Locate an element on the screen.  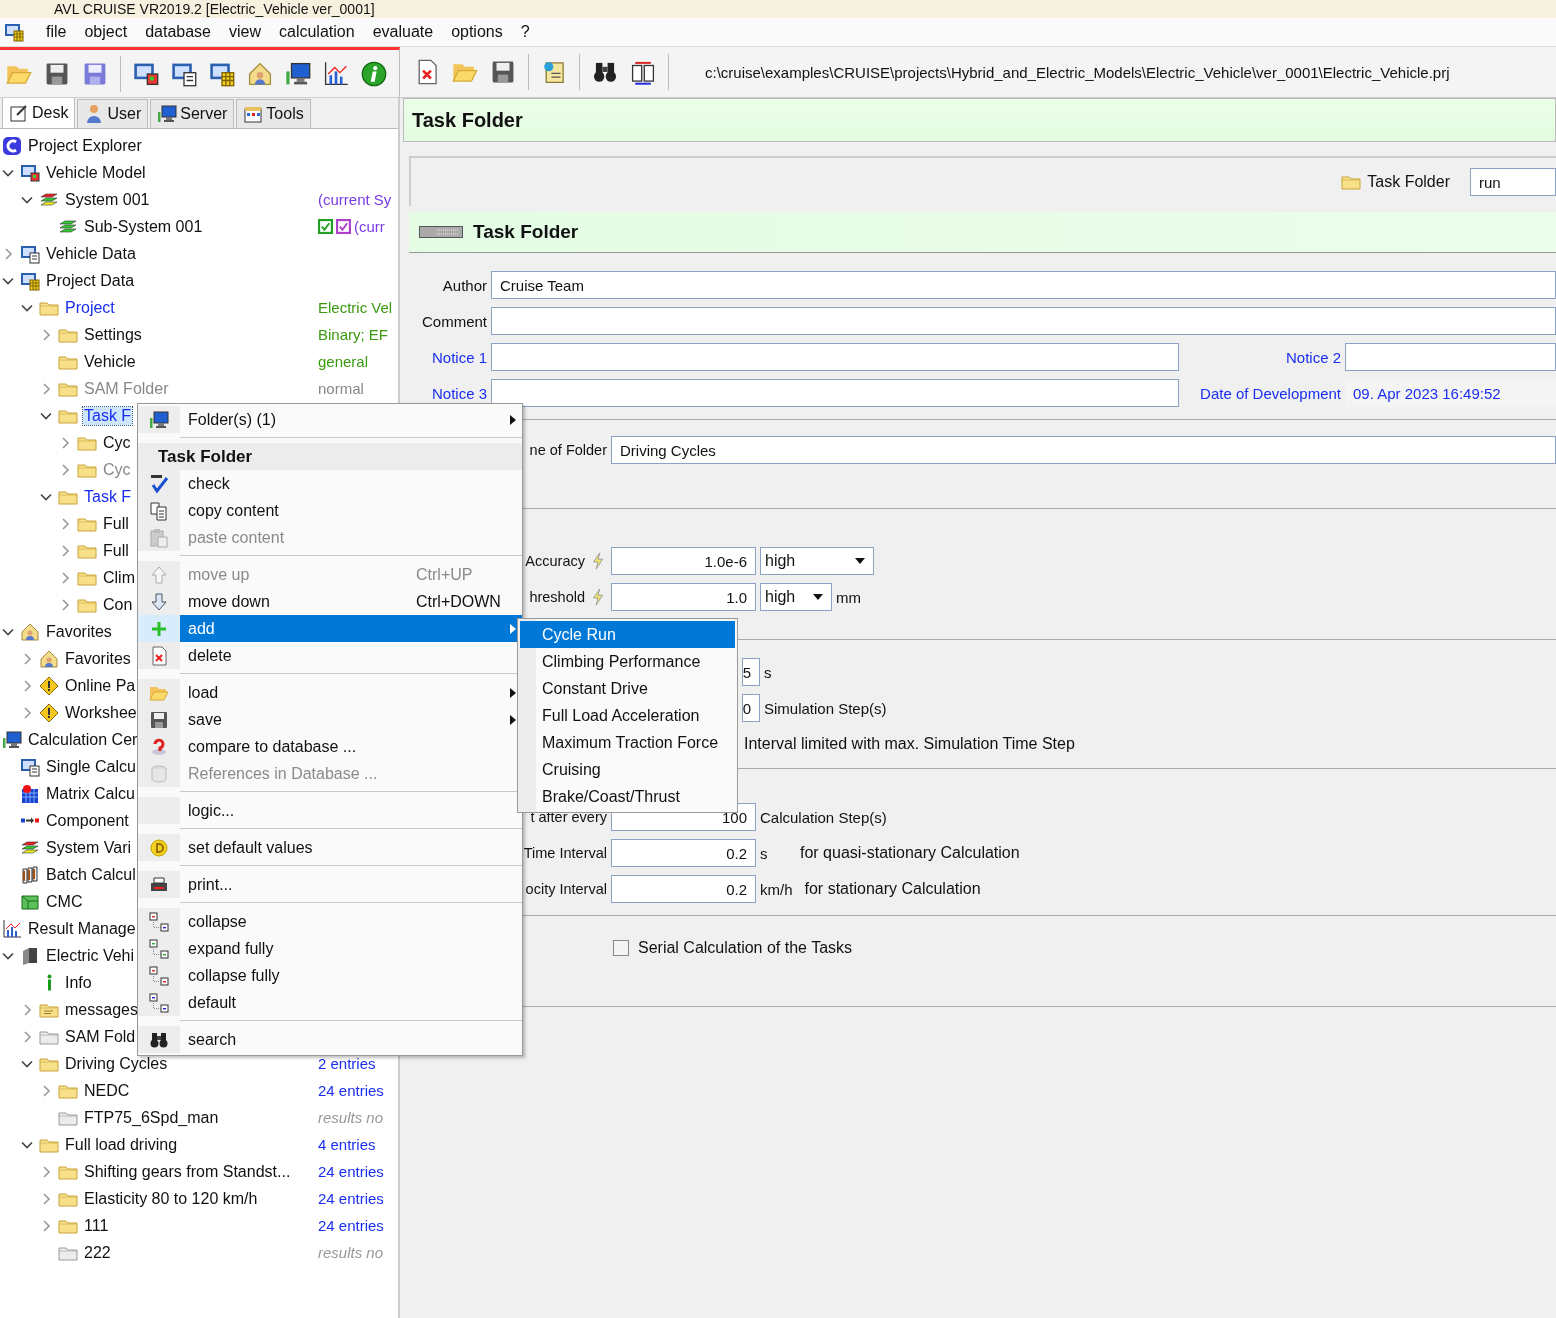
menu-item: options is located at coordinates (477, 32).